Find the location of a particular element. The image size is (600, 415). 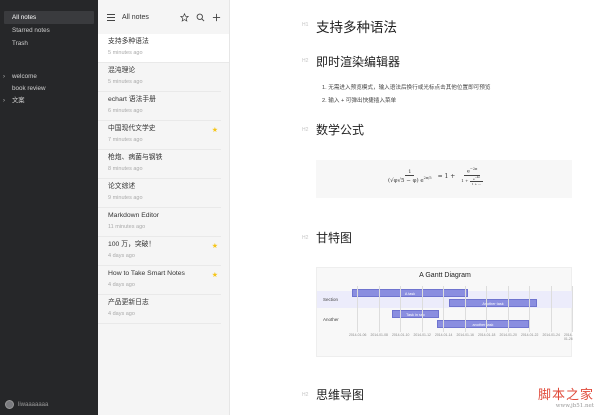

gantt-section-label: Section is located at coordinates (331, 299).